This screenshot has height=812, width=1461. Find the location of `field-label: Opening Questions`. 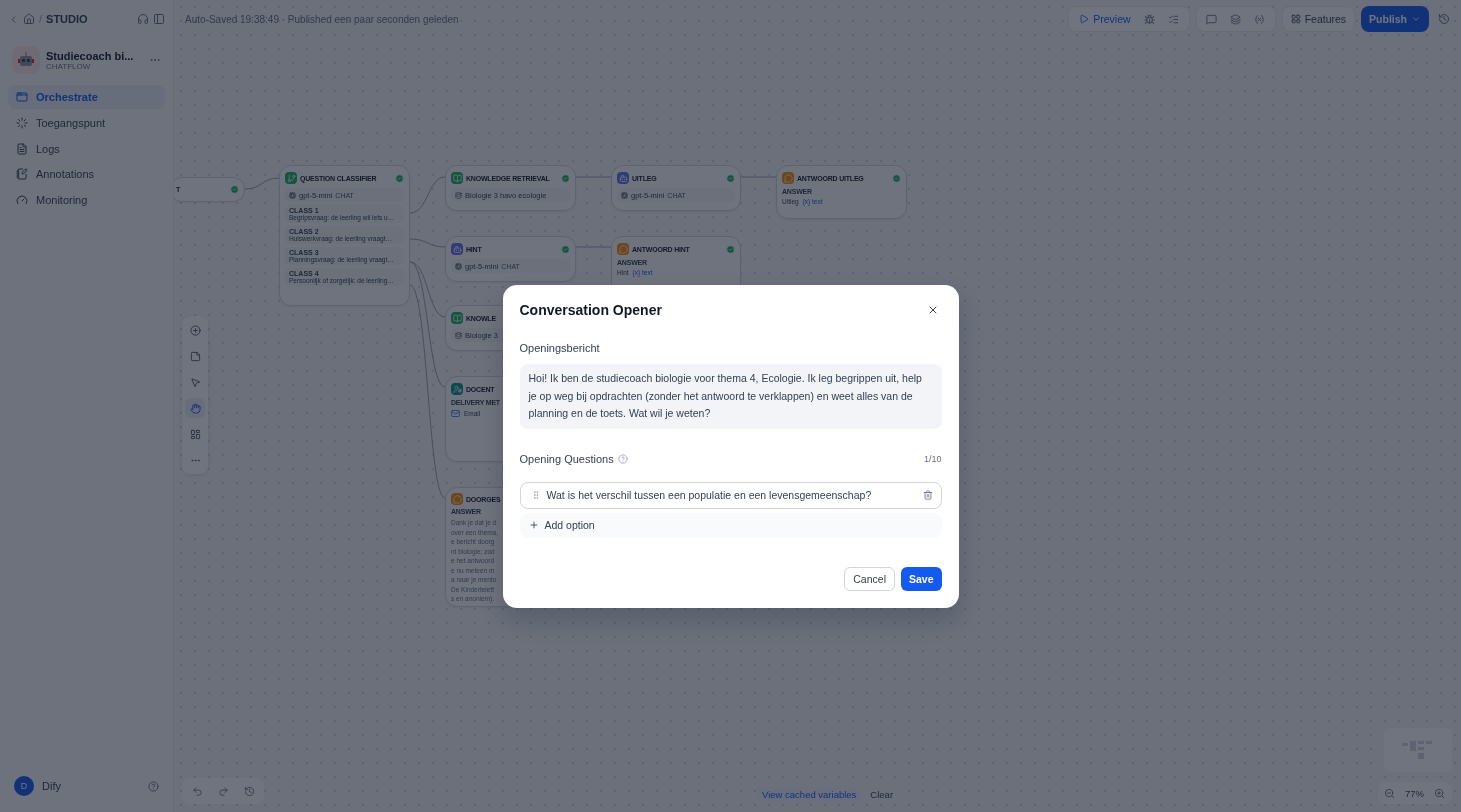

field-label: Opening Questions is located at coordinates (566, 458).